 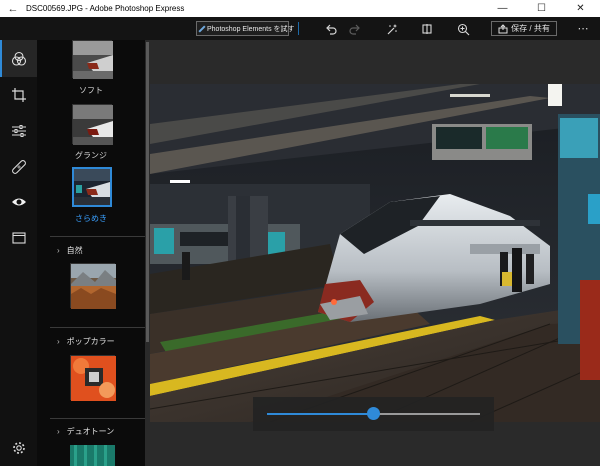 What do you see at coordinates (90, 431) in the screenshot?
I see `category-label-duotone: デュオトーン` at bounding box center [90, 431].